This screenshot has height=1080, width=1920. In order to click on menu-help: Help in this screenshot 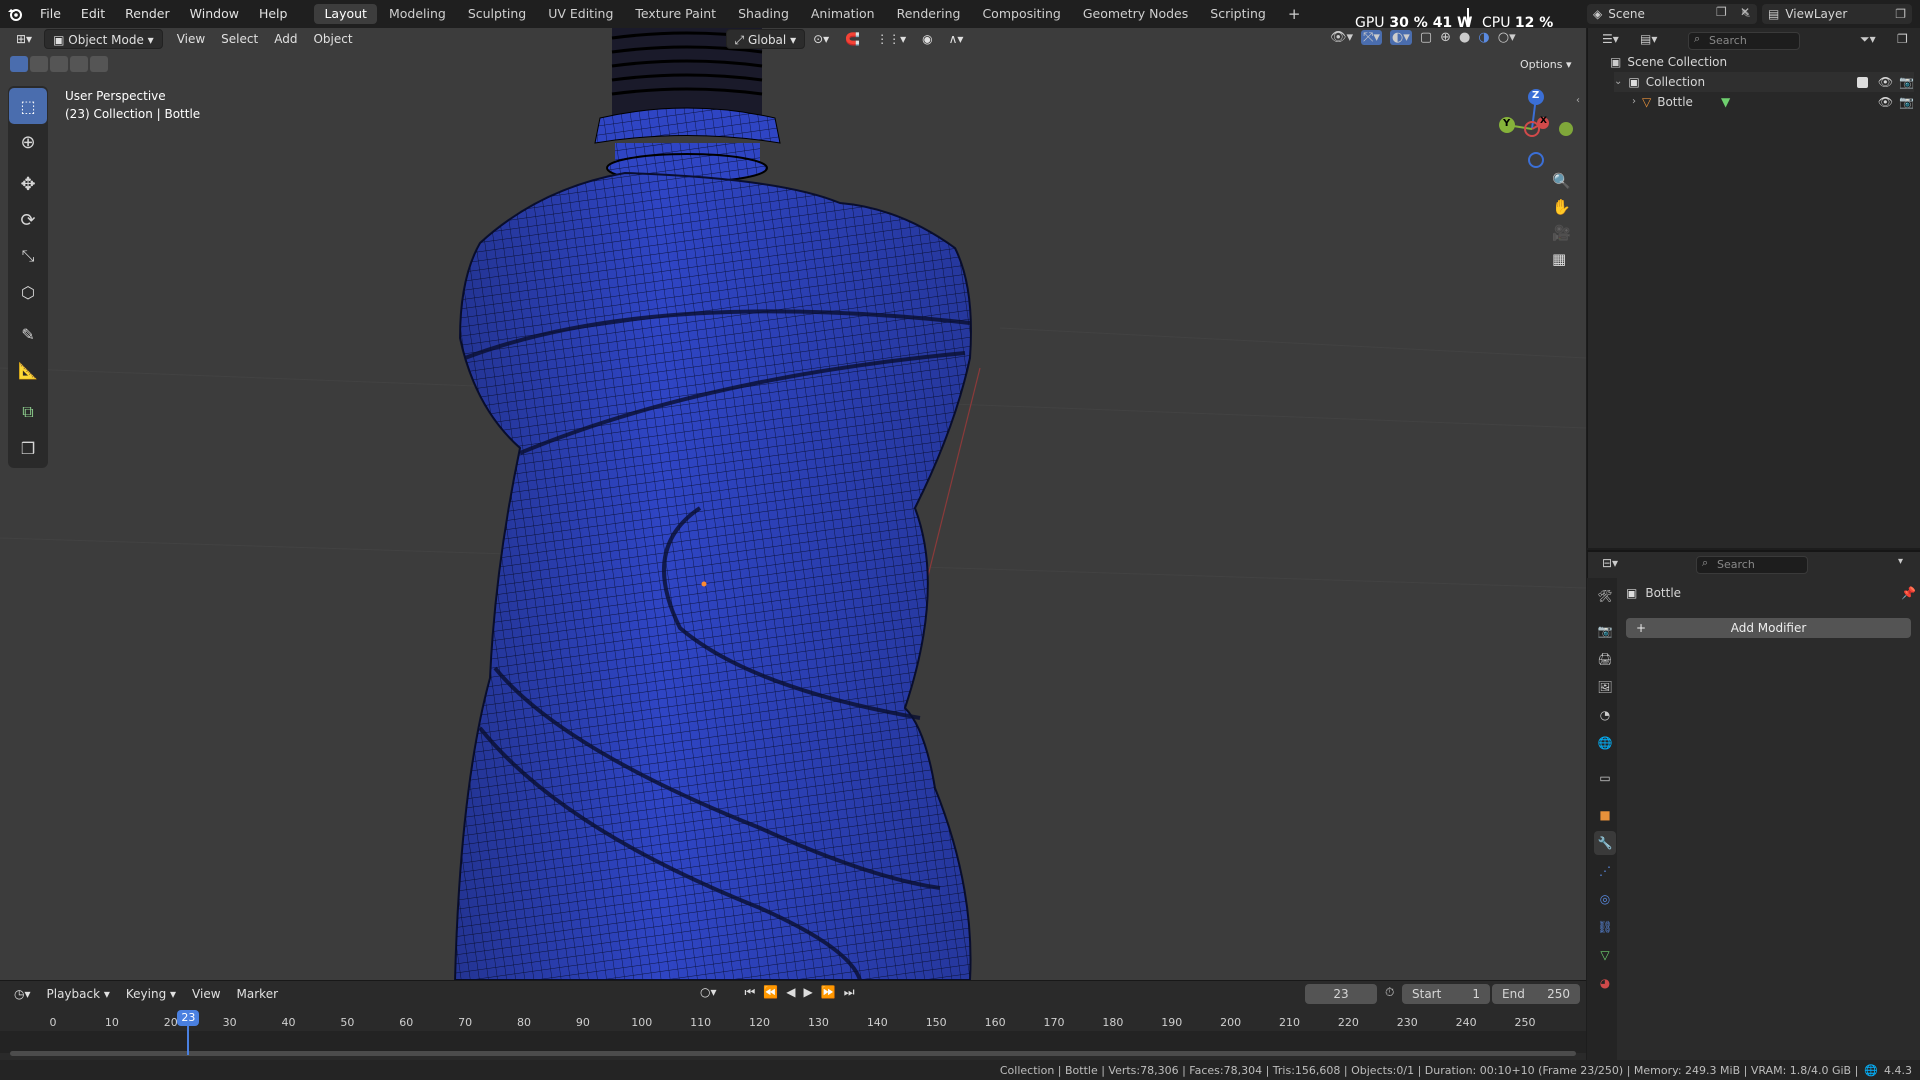, I will do `click(273, 14)`.